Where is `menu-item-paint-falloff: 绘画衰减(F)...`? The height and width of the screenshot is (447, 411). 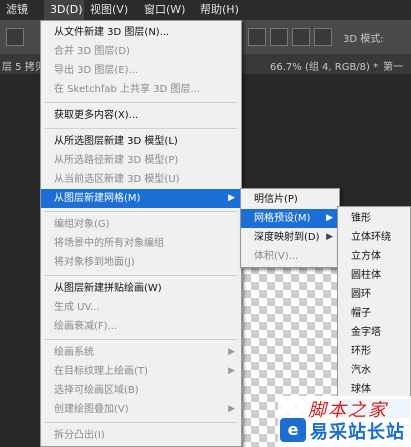 menu-item-paint-falloff: 绘画衰减(F)... is located at coordinates (141, 326).